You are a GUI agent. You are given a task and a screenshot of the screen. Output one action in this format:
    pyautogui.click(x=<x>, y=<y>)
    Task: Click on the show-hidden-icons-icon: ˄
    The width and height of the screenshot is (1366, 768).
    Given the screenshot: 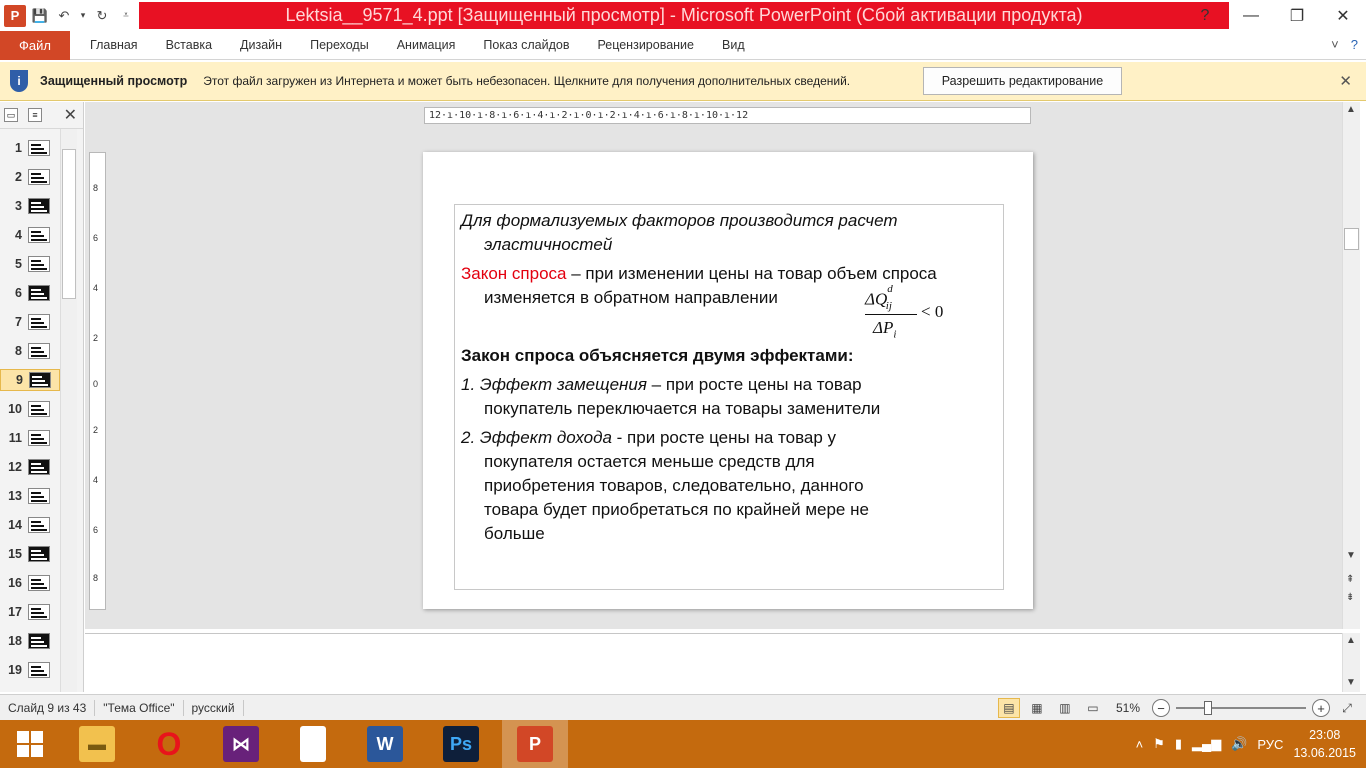 What is the action you would take?
    pyautogui.click(x=1140, y=744)
    